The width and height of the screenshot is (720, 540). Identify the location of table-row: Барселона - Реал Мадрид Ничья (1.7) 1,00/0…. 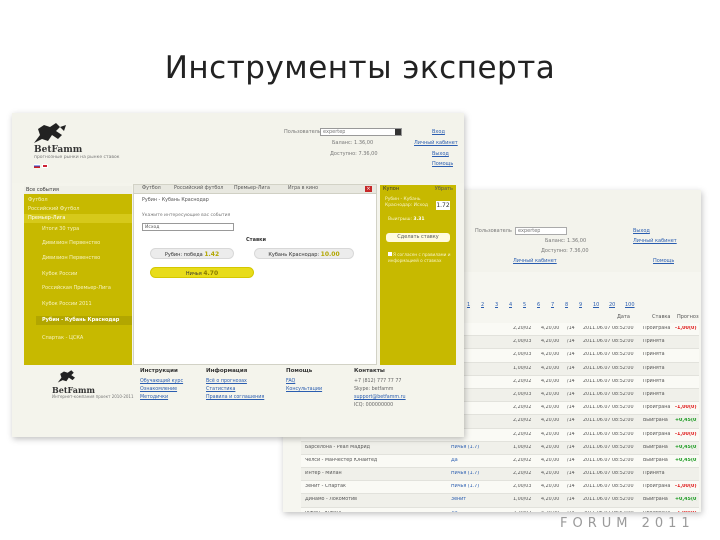
(500, 448).